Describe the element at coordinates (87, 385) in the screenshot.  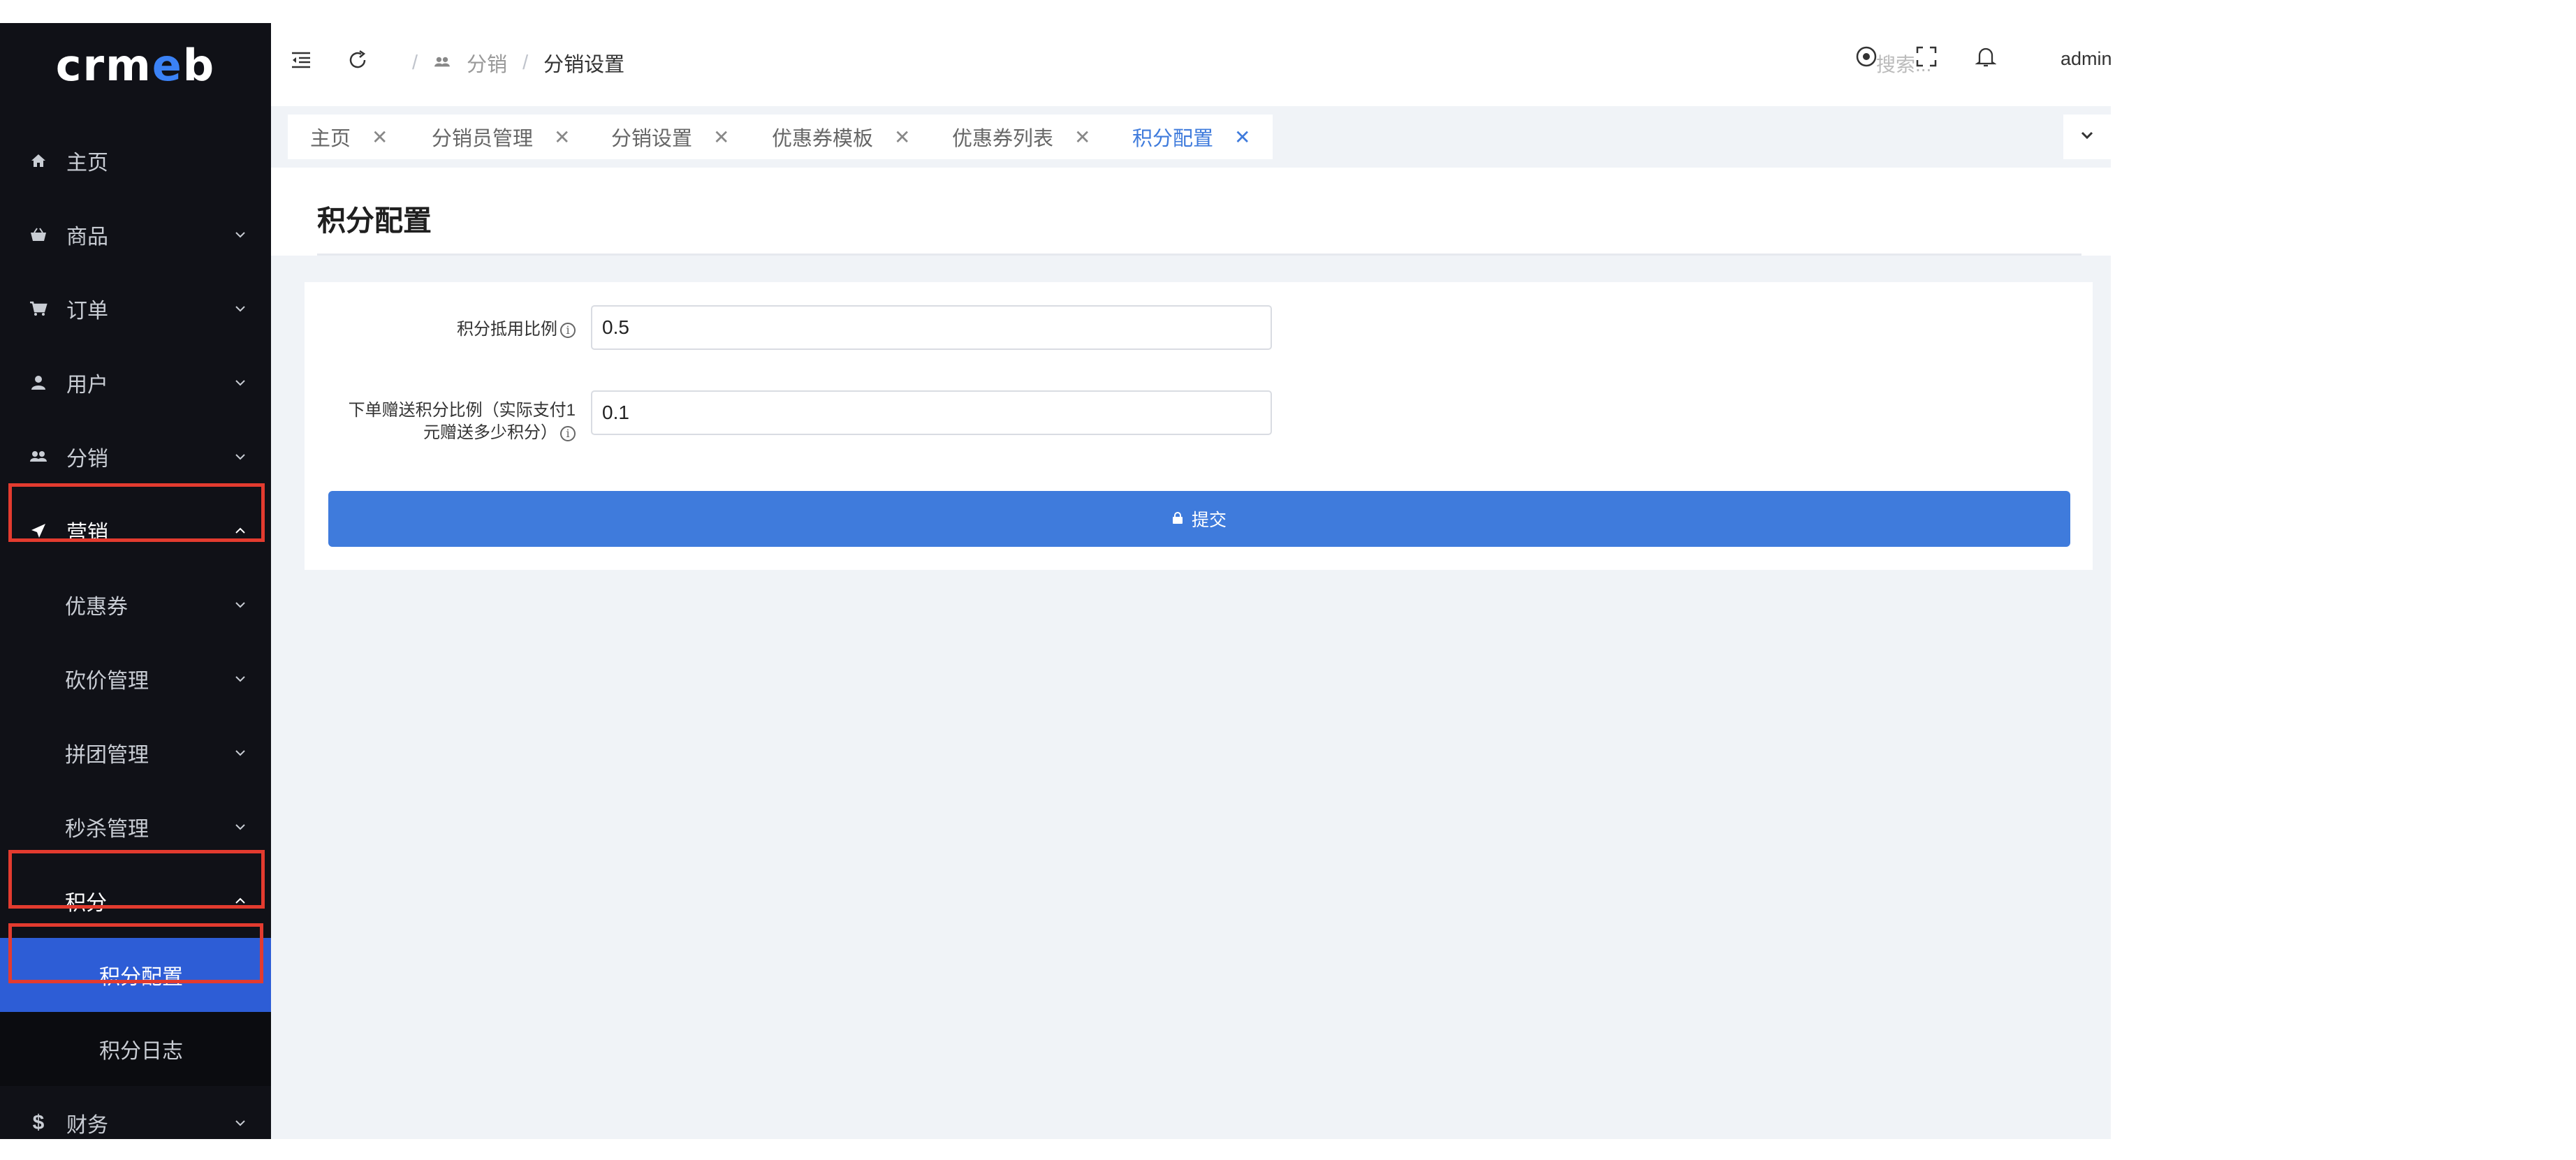
I see `sidebar-item-label: 用户` at that location.